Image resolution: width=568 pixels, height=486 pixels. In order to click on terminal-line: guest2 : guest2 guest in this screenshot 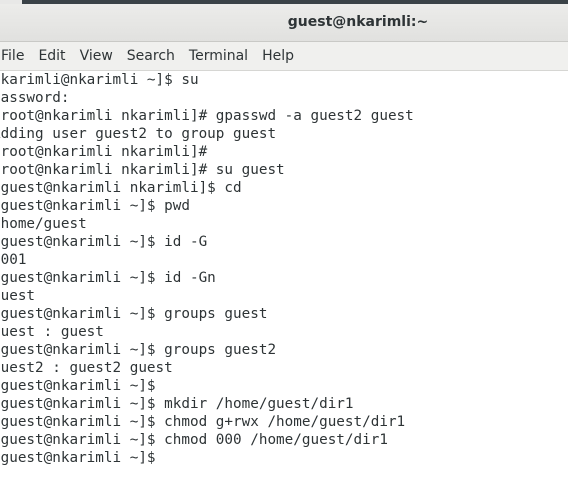, I will do `click(86, 368)`.